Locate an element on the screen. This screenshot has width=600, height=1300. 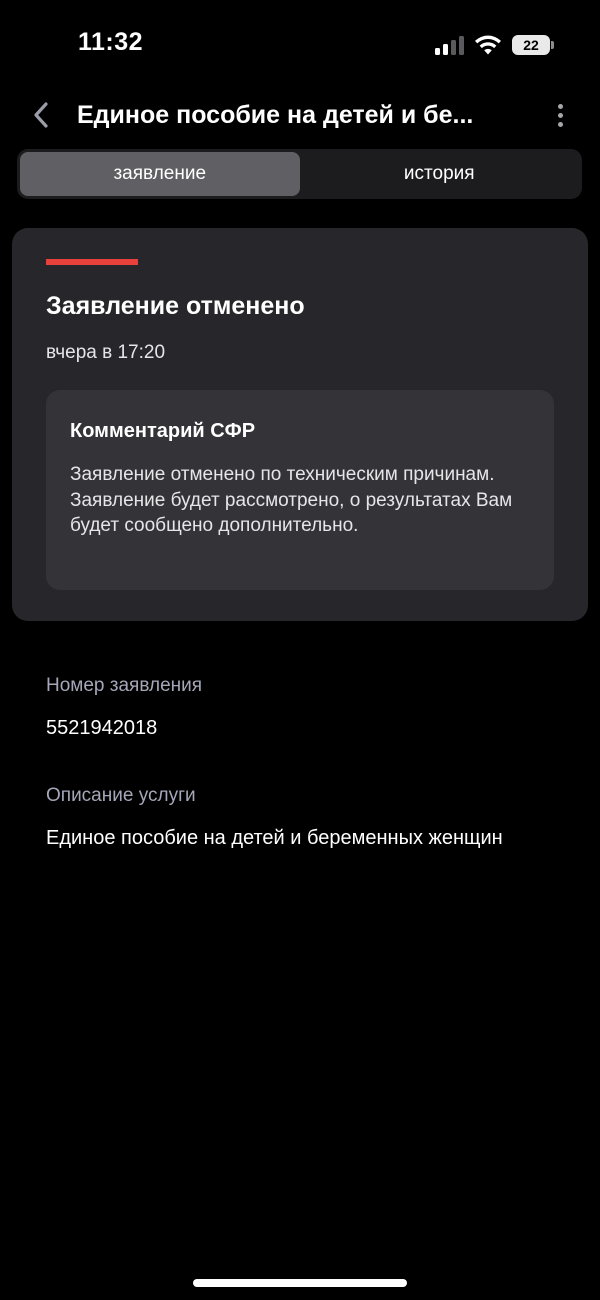
service-description-label: Описание услуги is located at coordinates (121, 795).